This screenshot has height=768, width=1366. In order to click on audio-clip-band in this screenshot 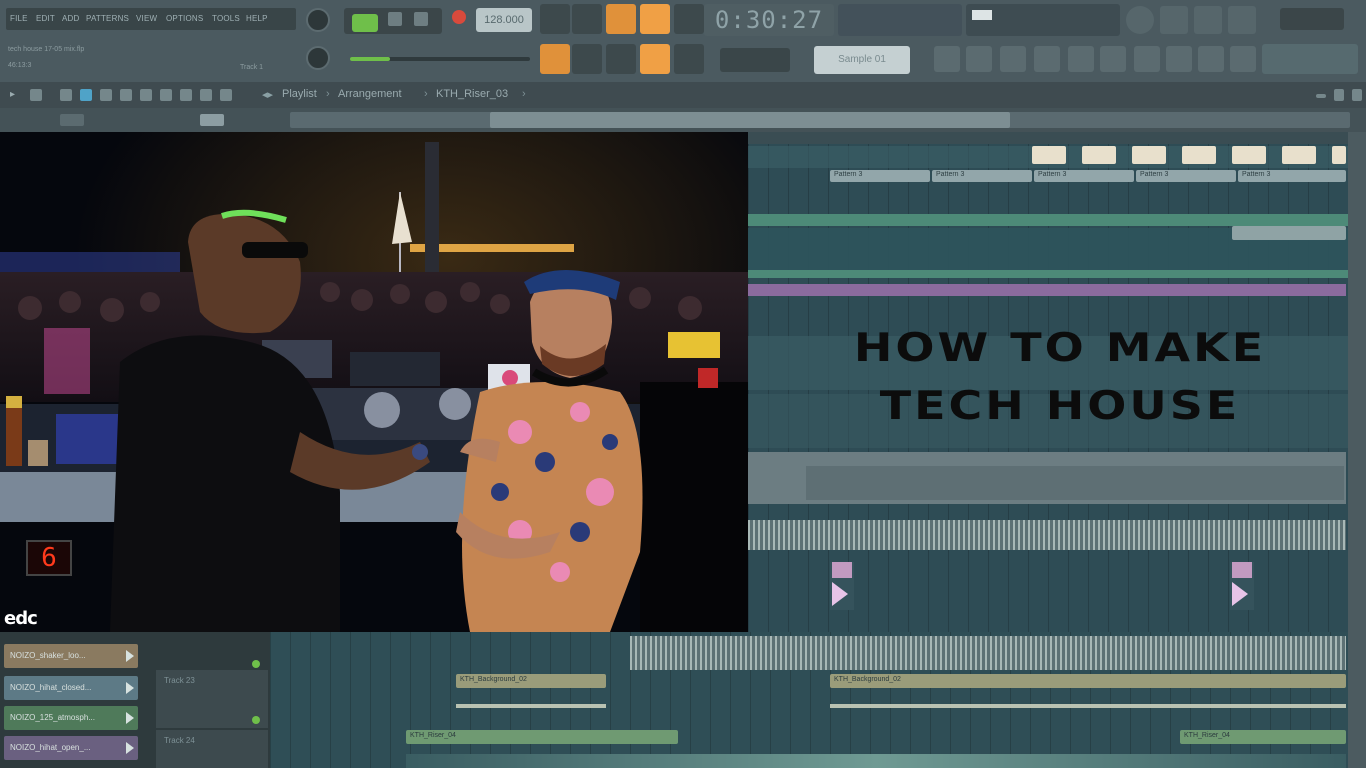, I will do `click(1047, 478)`.